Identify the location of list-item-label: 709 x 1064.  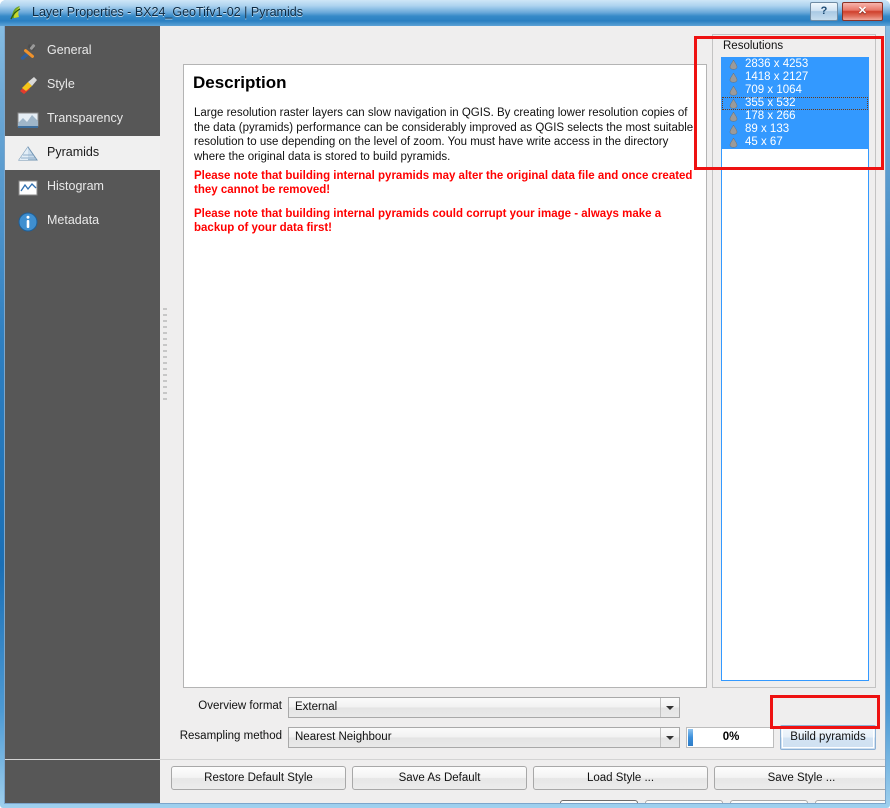
(773, 90).